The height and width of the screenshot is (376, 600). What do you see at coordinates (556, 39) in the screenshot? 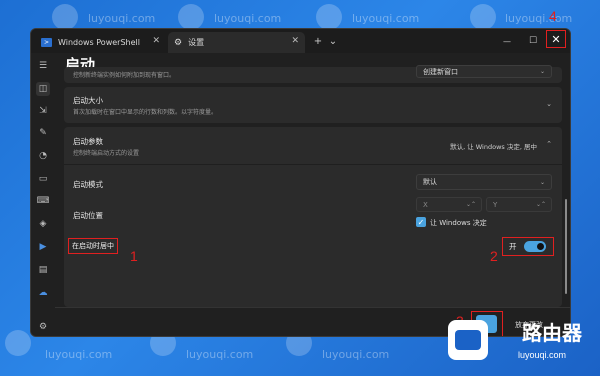
I see `close-button: ✕` at bounding box center [556, 39].